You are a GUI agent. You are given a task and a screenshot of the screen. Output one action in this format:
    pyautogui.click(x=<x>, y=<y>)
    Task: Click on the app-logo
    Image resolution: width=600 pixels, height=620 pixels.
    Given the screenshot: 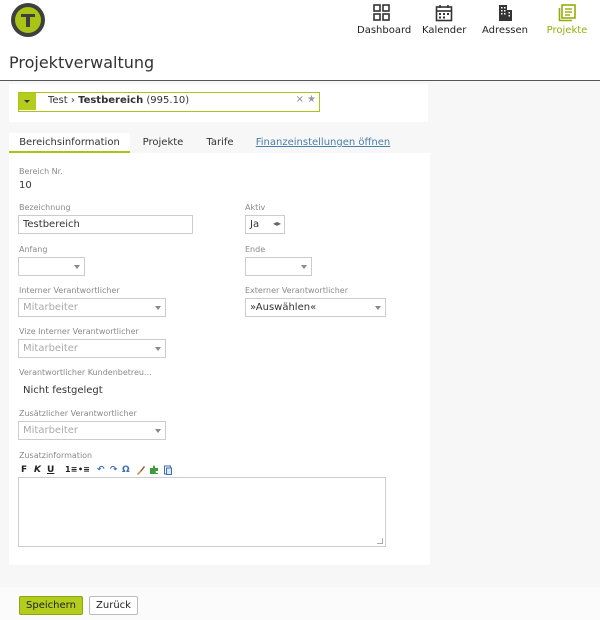 What is the action you would take?
    pyautogui.click(x=28, y=20)
    